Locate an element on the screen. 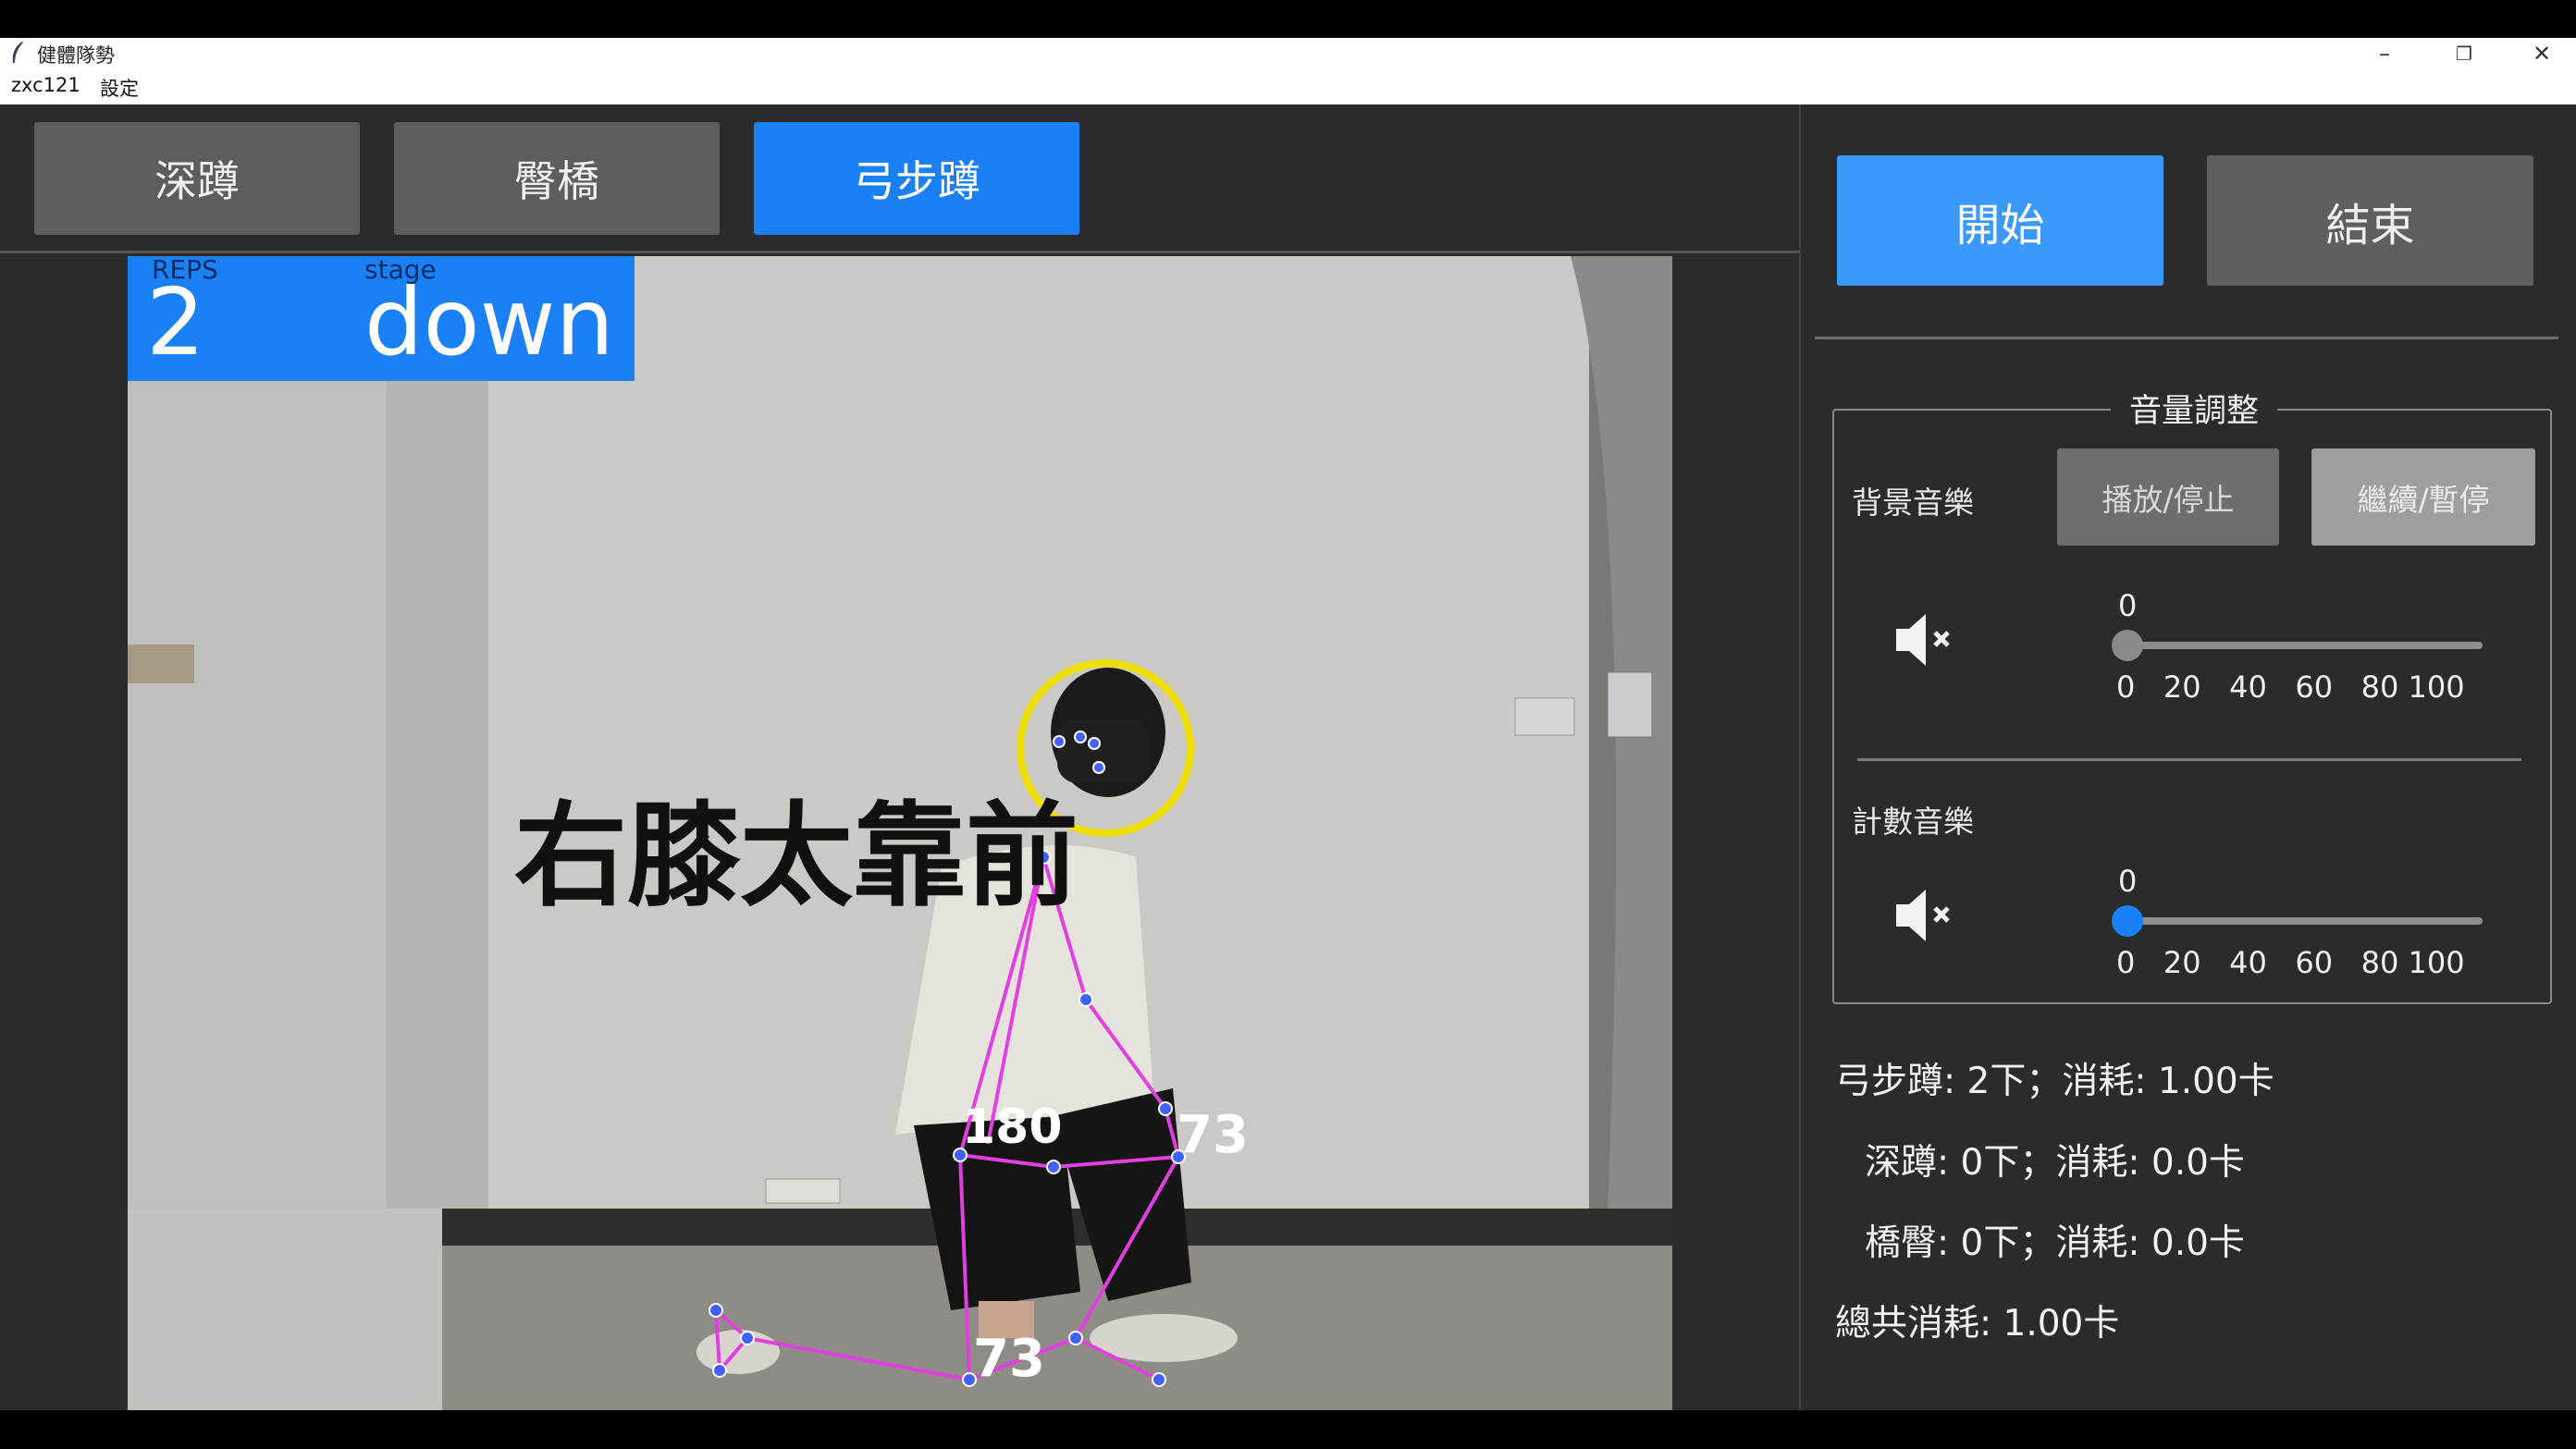 The width and height of the screenshot is (2576, 1449). stop-button: 結束 is located at coordinates (2370, 220).